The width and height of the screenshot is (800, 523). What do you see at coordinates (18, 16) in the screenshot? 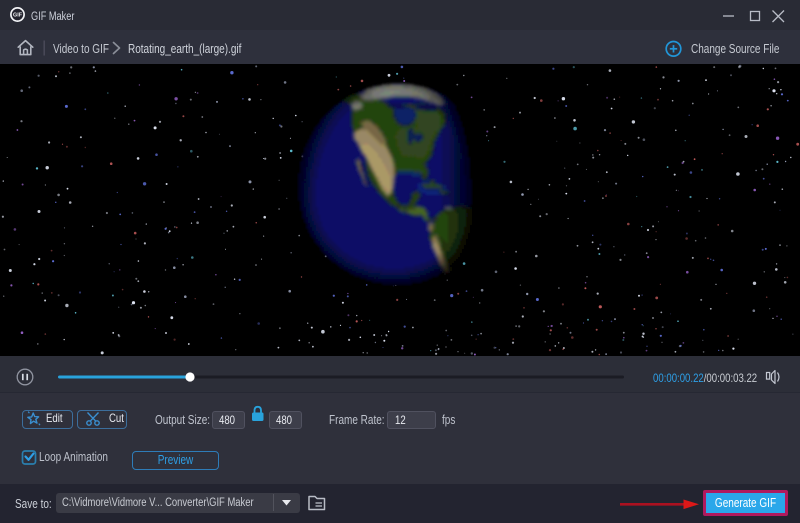
I see `svg-text: GIF` at bounding box center [18, 16].